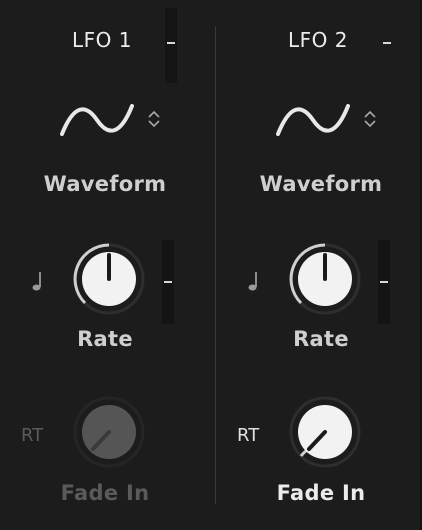 This screenshot has width=422, height=530. I want to click on lfo2-rate-meter, so click(384, 282).